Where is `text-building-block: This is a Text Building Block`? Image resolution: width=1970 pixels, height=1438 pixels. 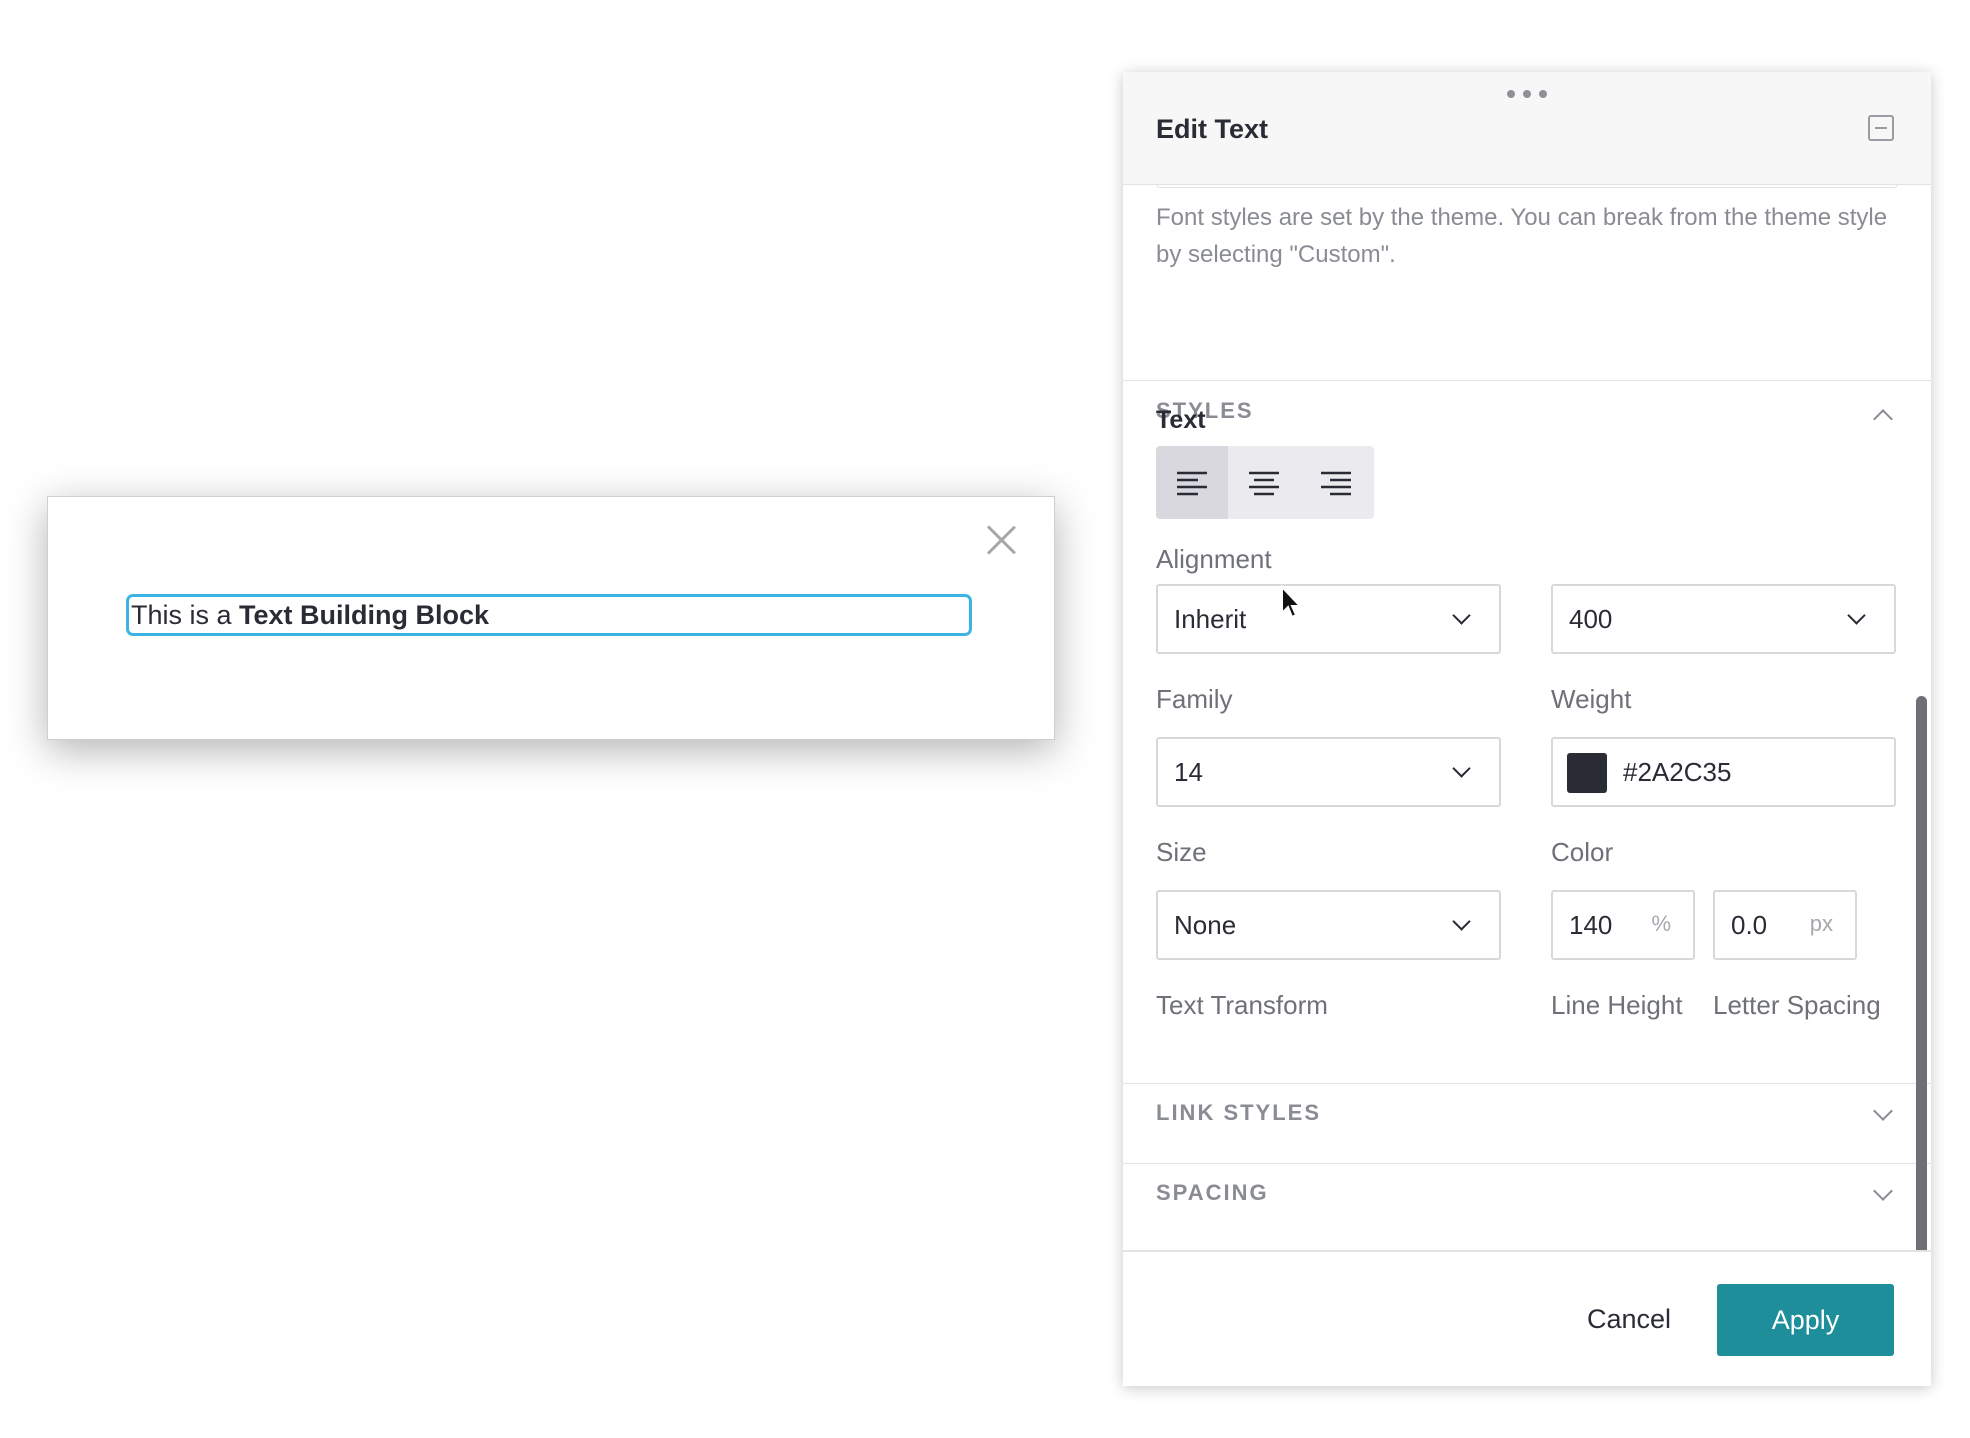
text-building-block: This is a Text Building Block is located at coordinates (549, 615).